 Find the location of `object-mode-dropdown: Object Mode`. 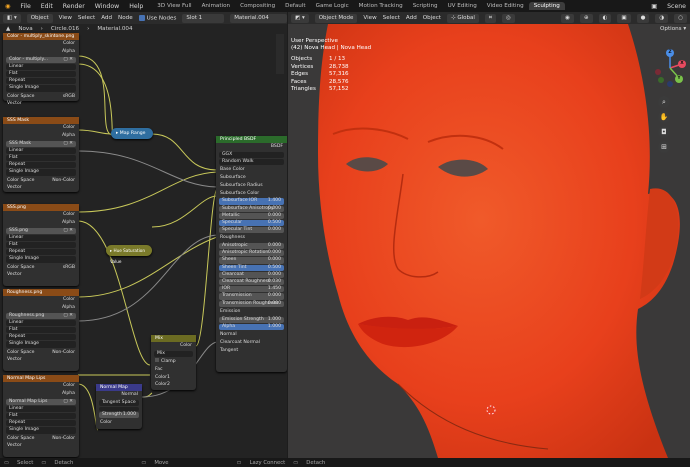

object-mode-dropdown: Object Mode is located at coordinates (336, 18).